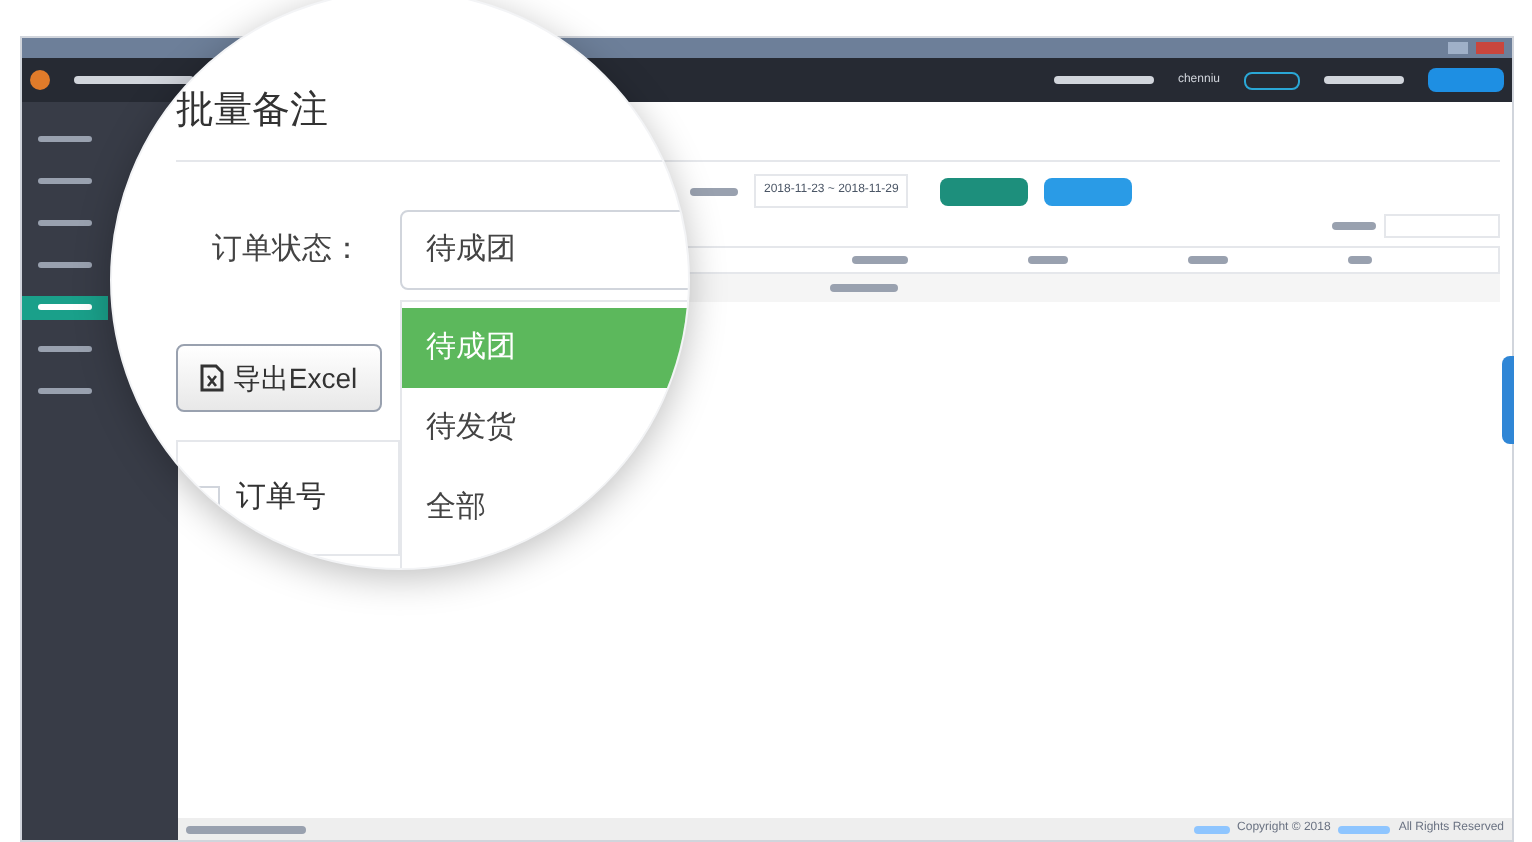  What do you see at coordinates (545, 508) in the screenshot?
I see `dropdown-option: 全部` at bounding box center [545, 508].